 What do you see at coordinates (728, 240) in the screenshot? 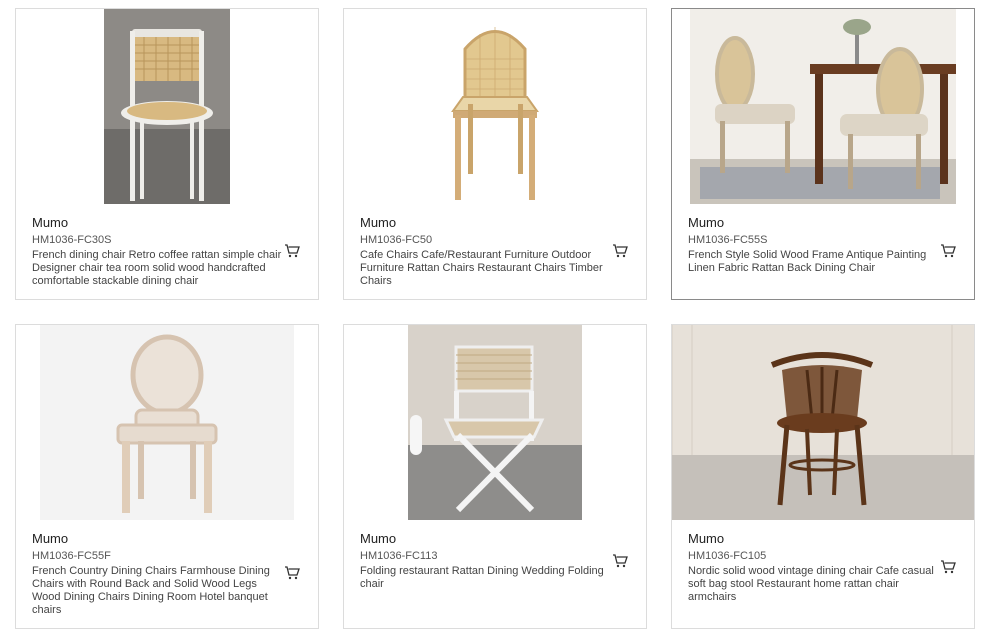
I see `product-sku: HM1036-FC55S` at bounding box center [728, 240].